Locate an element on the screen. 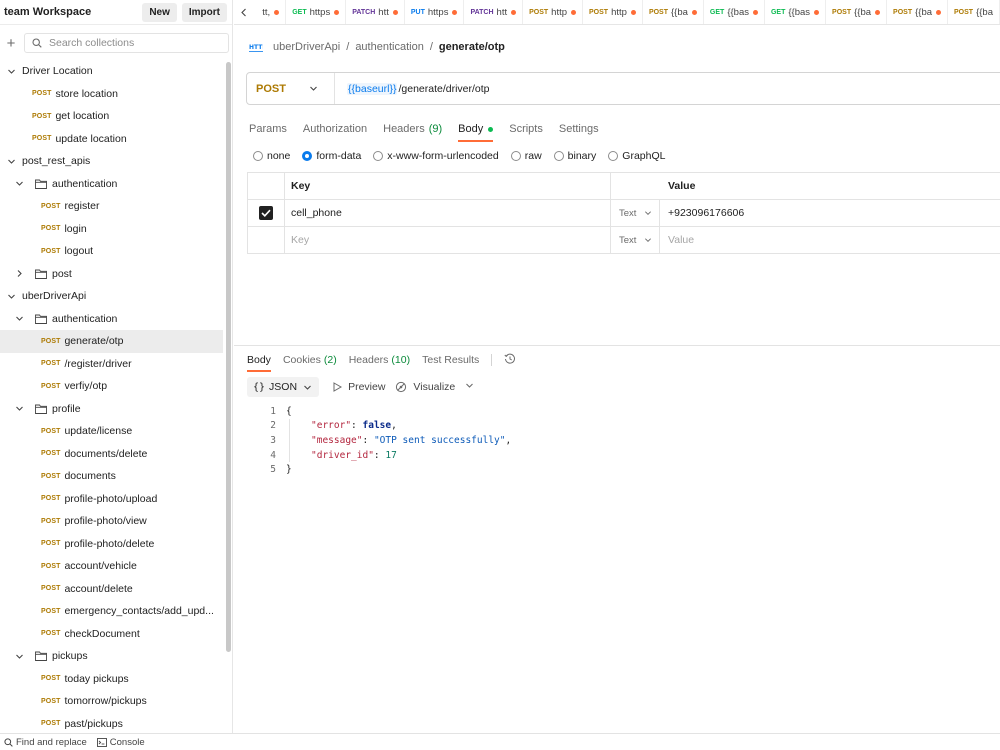  open-tab: PUT https is located at coordinates (435, 12).